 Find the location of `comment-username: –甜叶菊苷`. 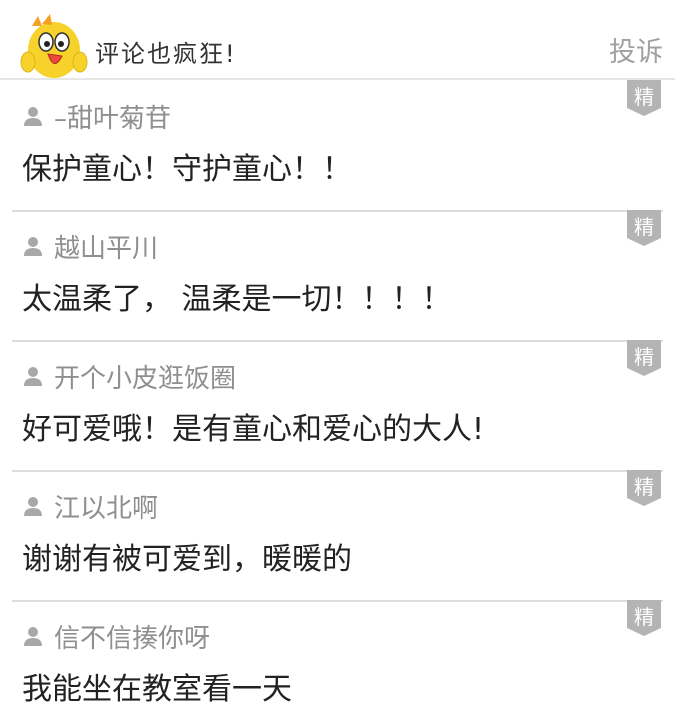

comment-username: –甜叶菊苷 is located at coordinates (112, 116).